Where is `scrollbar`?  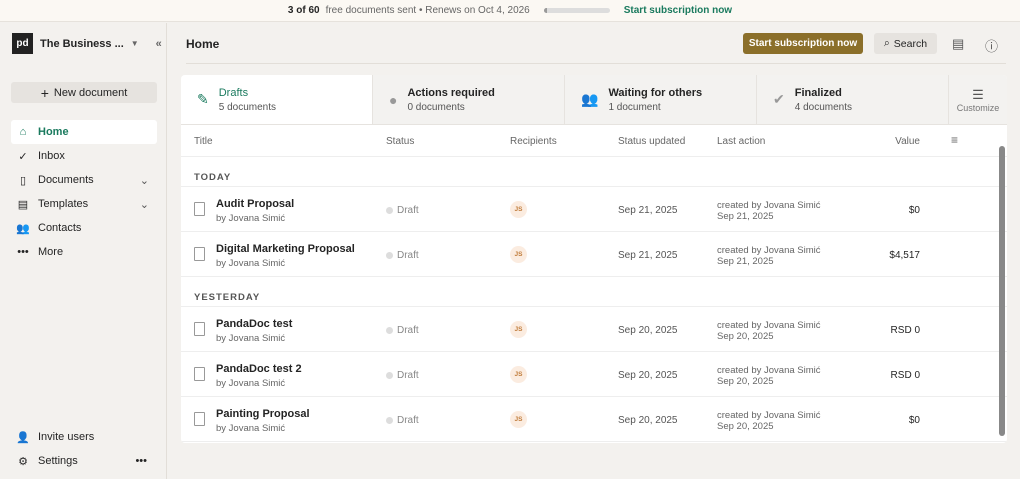 scrollbar is located at coordinates (1002, 288).